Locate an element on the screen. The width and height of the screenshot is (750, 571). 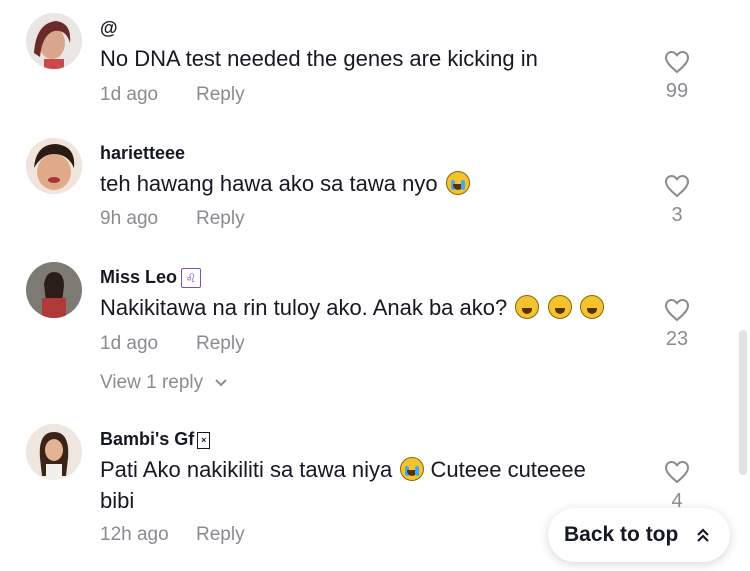
like-button: 3 is located at coordinates (677, 200).